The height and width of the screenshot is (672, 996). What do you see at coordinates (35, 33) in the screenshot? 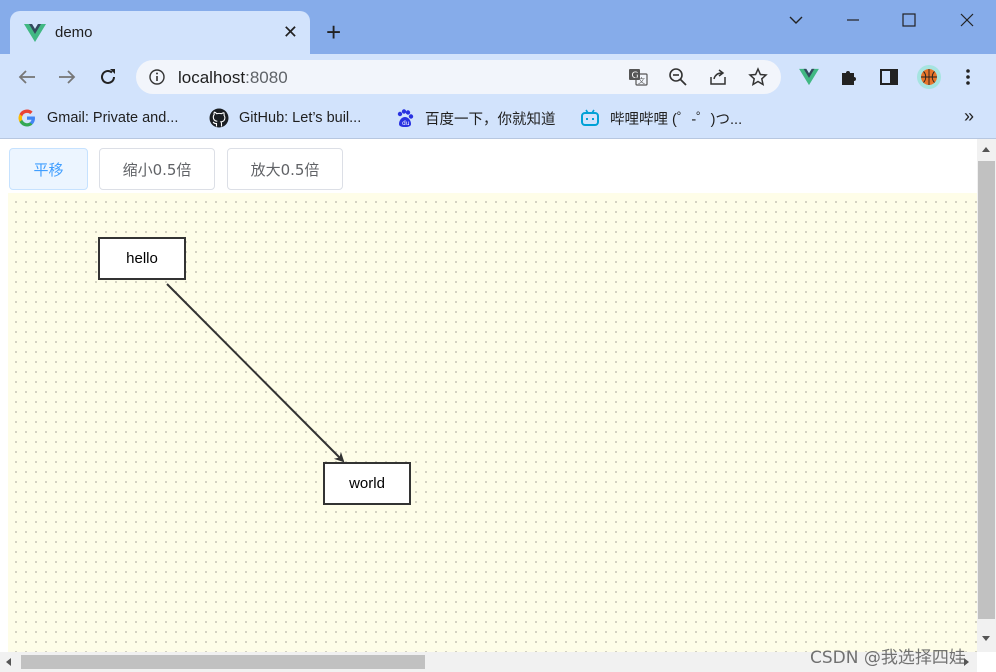
I see `vue-logo-icon` at bounding box center [35, 33].